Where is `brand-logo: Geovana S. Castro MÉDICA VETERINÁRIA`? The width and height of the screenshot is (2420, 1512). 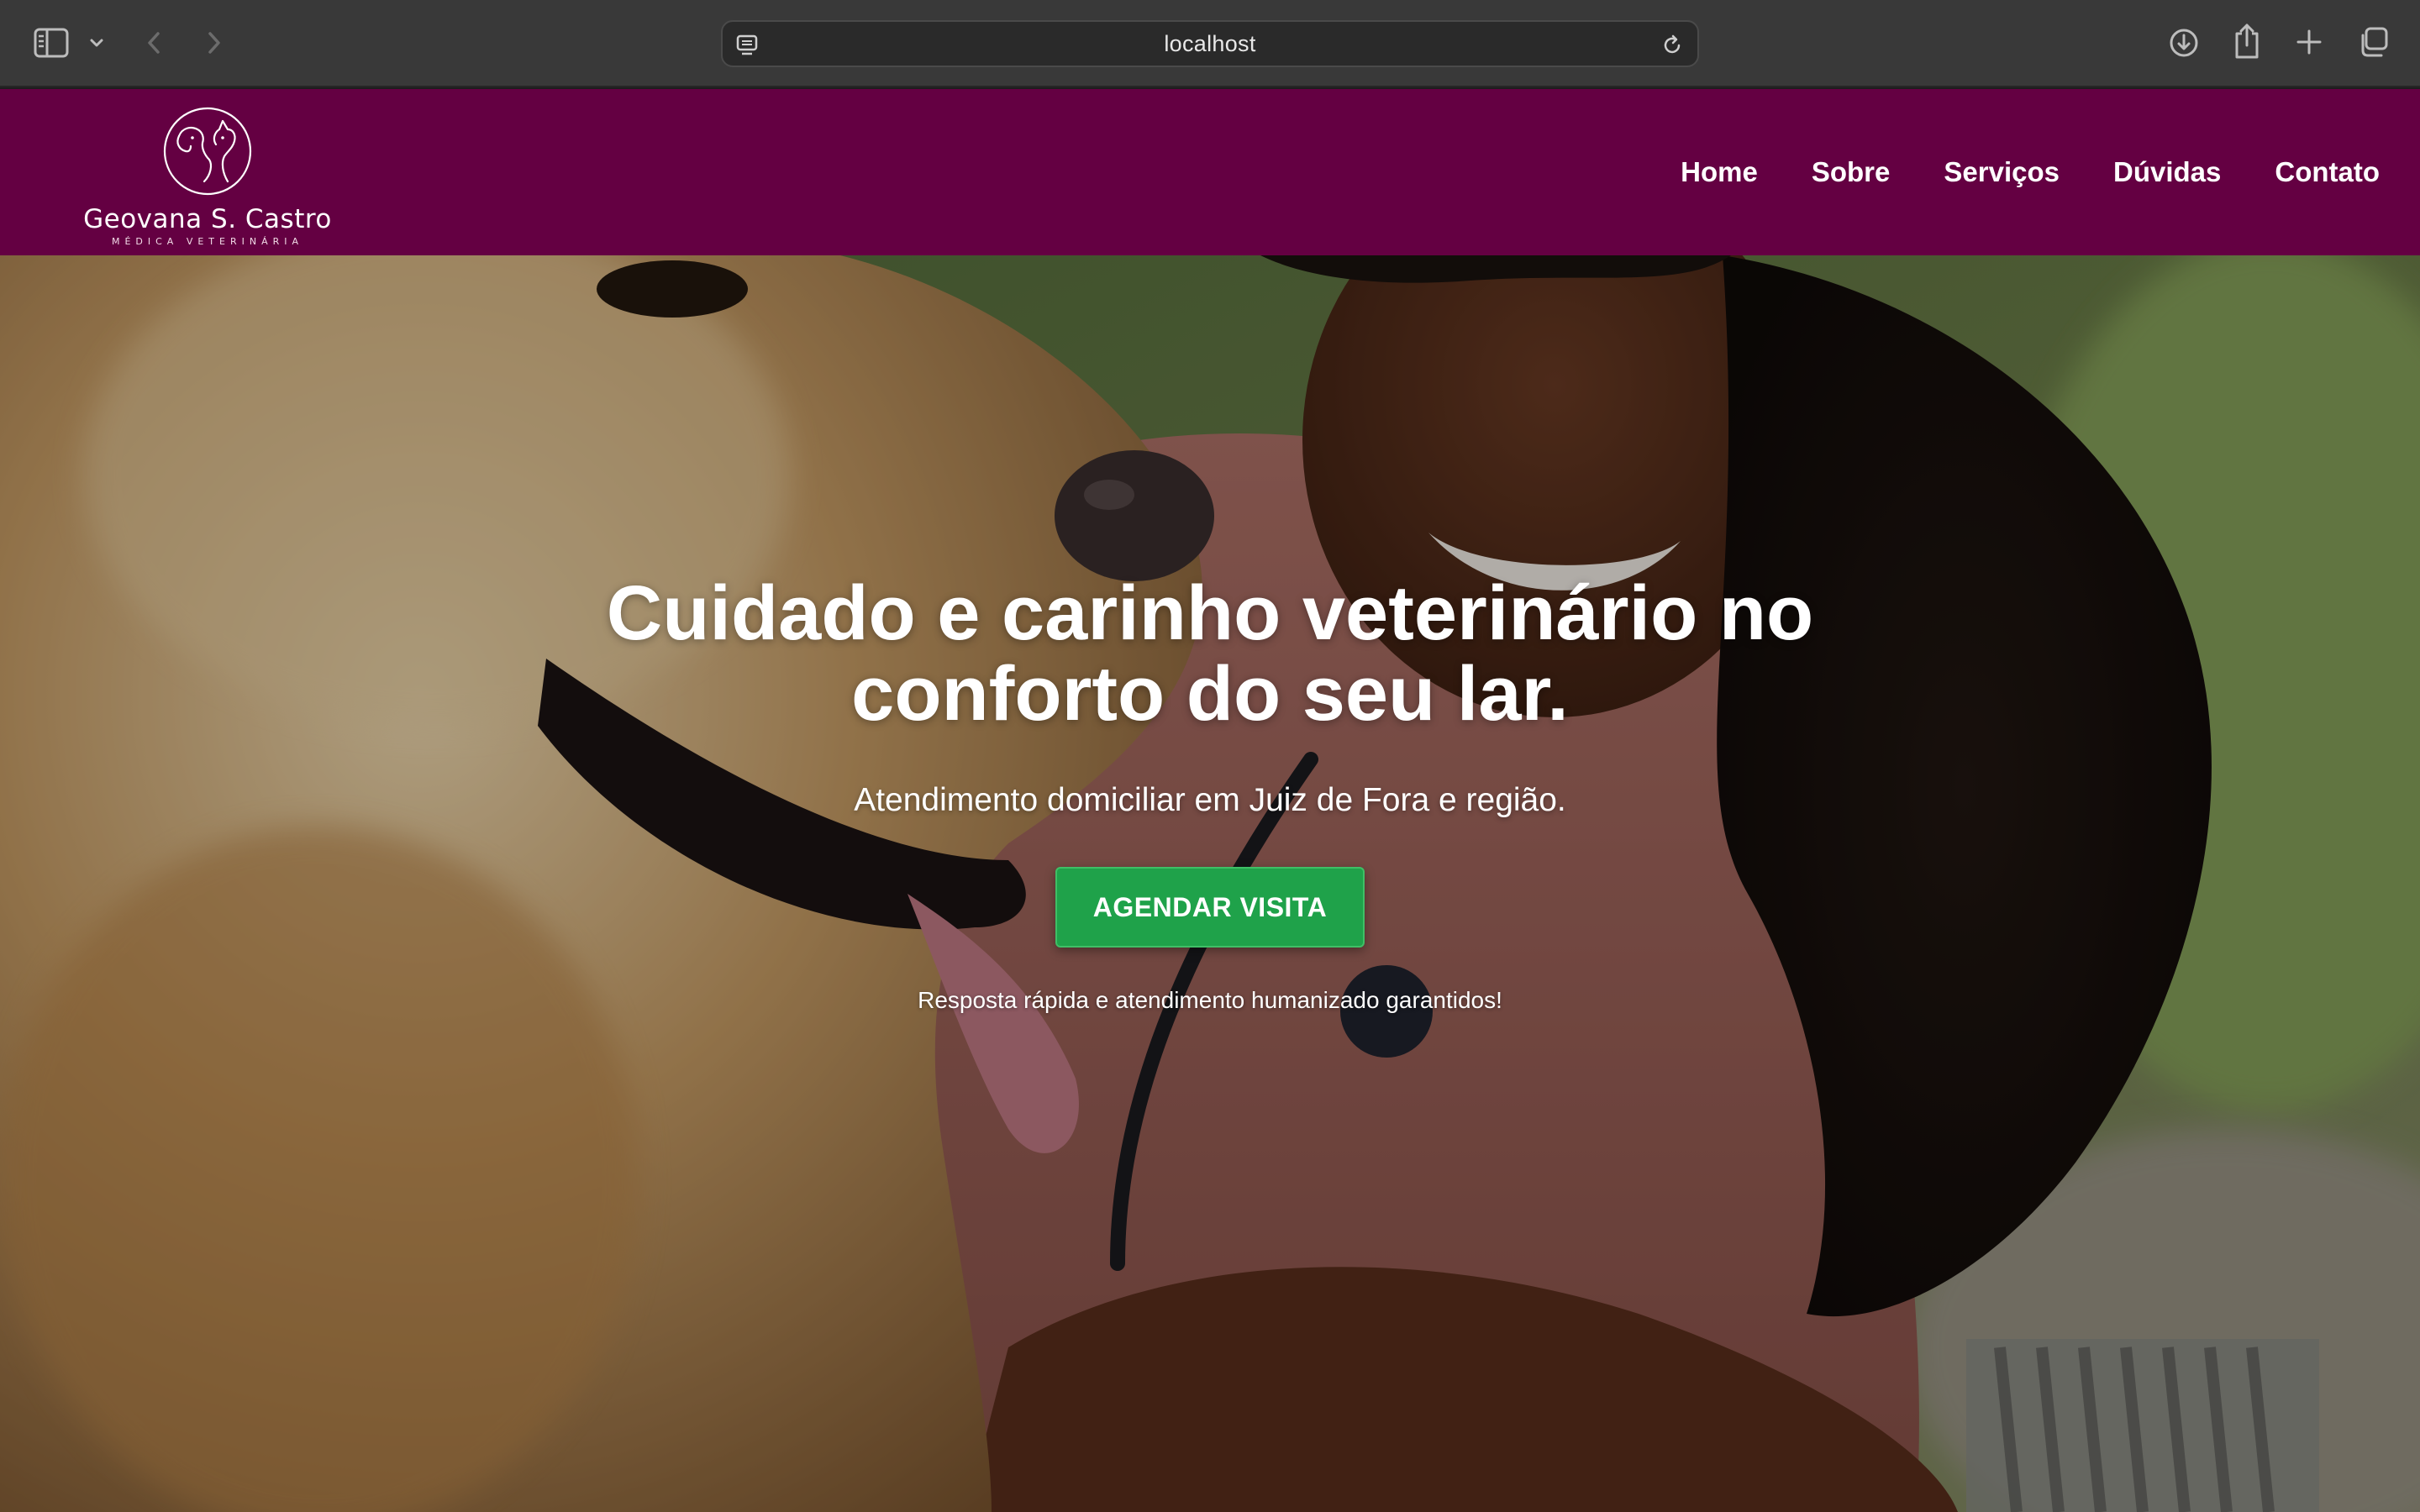
brand-logo: Geovana S. Castro MÉDICA VETERINÁRIA is located at coordinates (207, 173).